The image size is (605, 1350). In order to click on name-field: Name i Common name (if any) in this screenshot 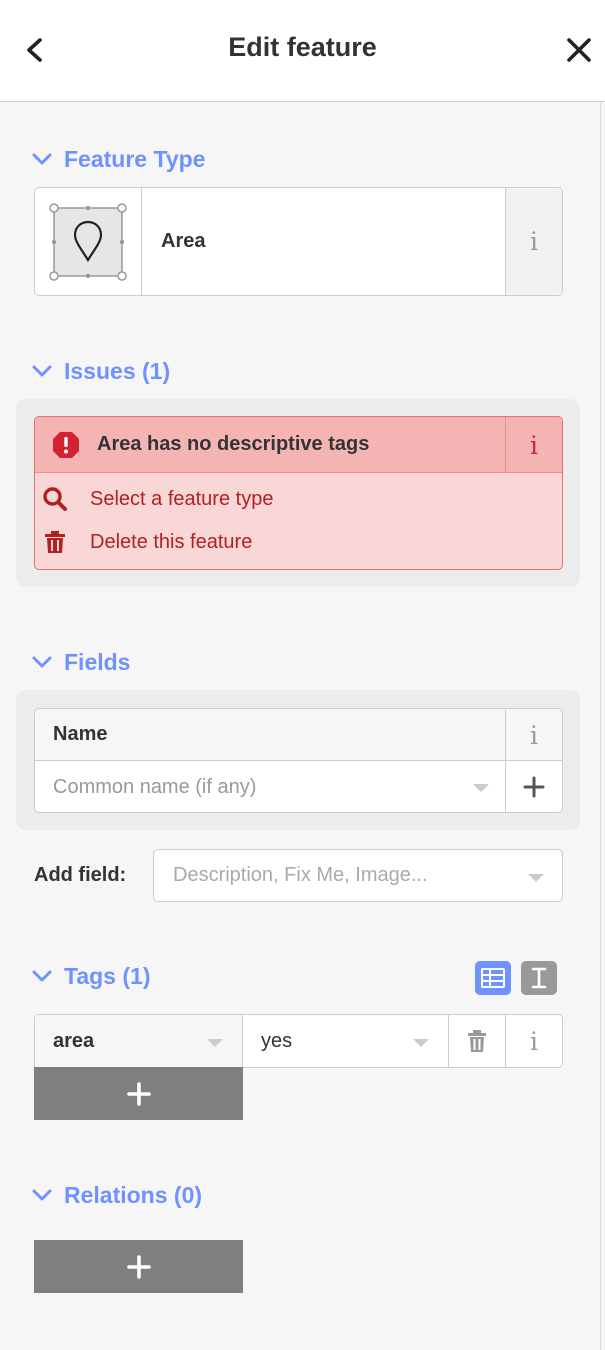, I will do `click(298, 760)`.